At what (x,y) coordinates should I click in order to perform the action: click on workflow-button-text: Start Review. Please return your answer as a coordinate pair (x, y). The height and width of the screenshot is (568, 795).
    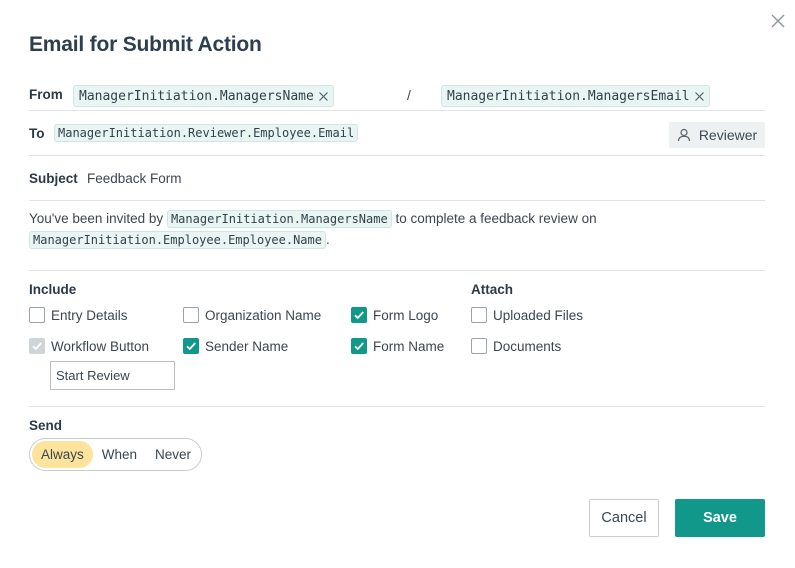
    Looking at the image, I should click on (93, 375).